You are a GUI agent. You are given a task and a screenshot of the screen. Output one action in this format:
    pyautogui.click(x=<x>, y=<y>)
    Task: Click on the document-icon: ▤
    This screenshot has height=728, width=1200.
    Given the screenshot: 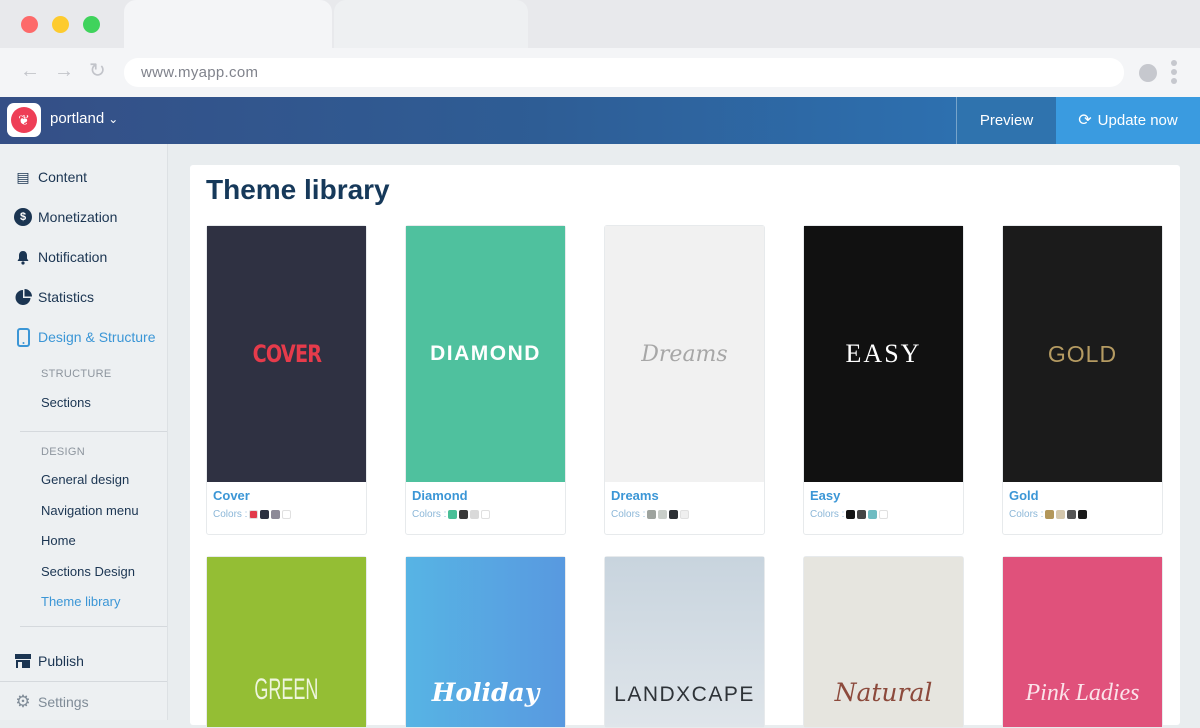 What is the action you would take?
    pyautogui.click(x=23, y=176)
    